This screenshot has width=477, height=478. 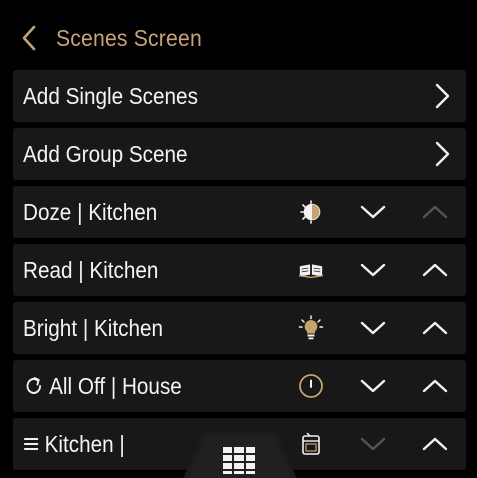 What do you see at coordinates (239, 328) in the screenshot?
I see `scene-row-bright-kitchen: Bright | Kitchen` at bounding box center [239, 328].